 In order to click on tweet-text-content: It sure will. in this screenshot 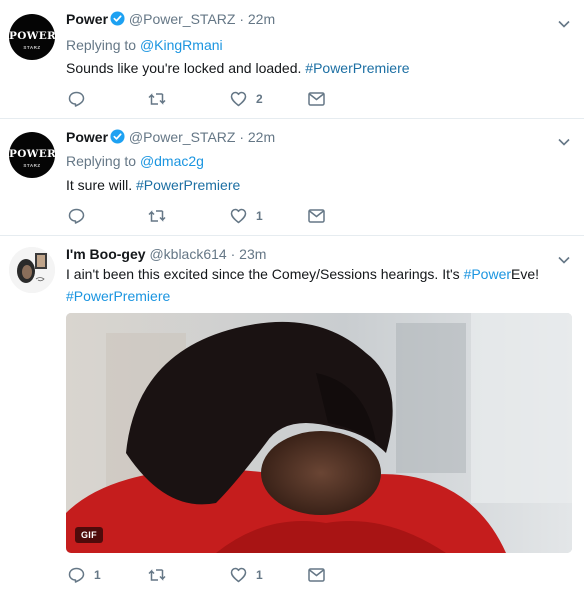, I will do `click(99, 185)`.